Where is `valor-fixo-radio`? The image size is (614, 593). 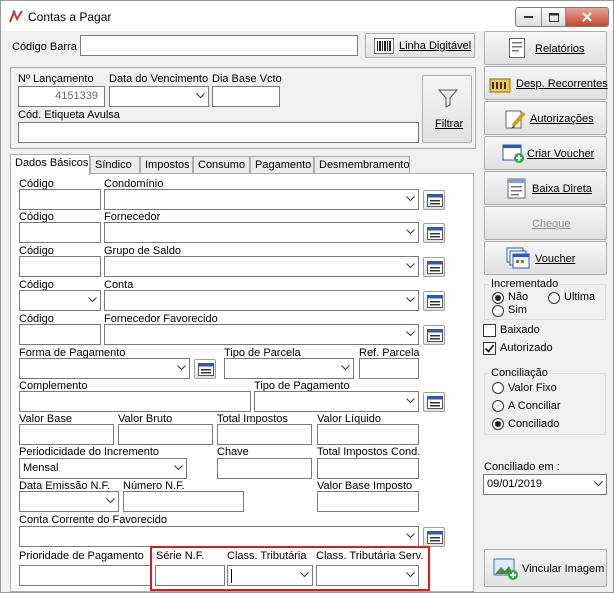 valor-fixo-radio is located at coordinates (498, 388).